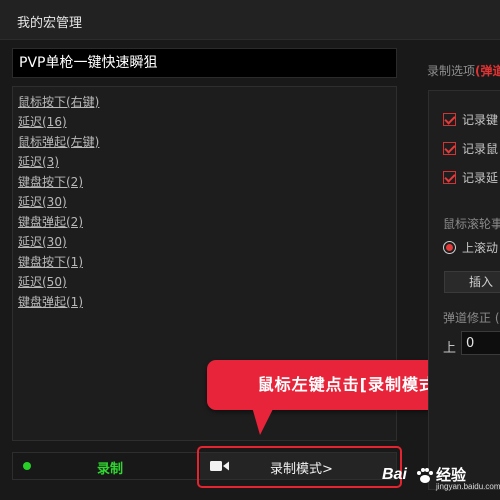 Image resolution: width=500 pixels, height=500 pixels. What do you see at coordinates (250, 20) in the screenshot?
I see `title-bar: 我的宏管理` at bounding box center [250, 20].